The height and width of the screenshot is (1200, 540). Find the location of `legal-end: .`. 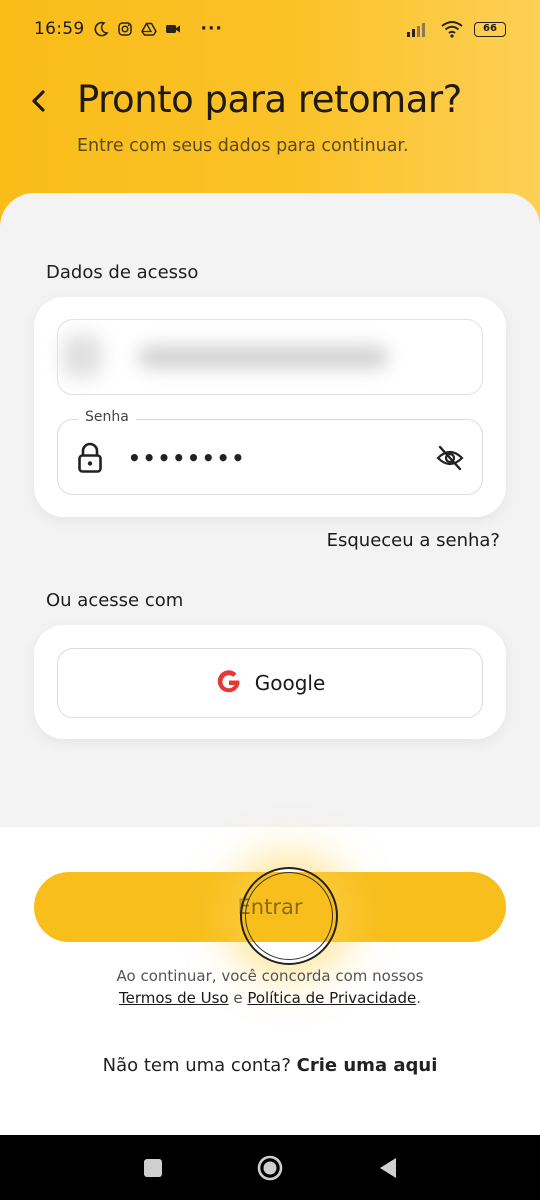

legal-end: . is located at coordinates (419, 998).